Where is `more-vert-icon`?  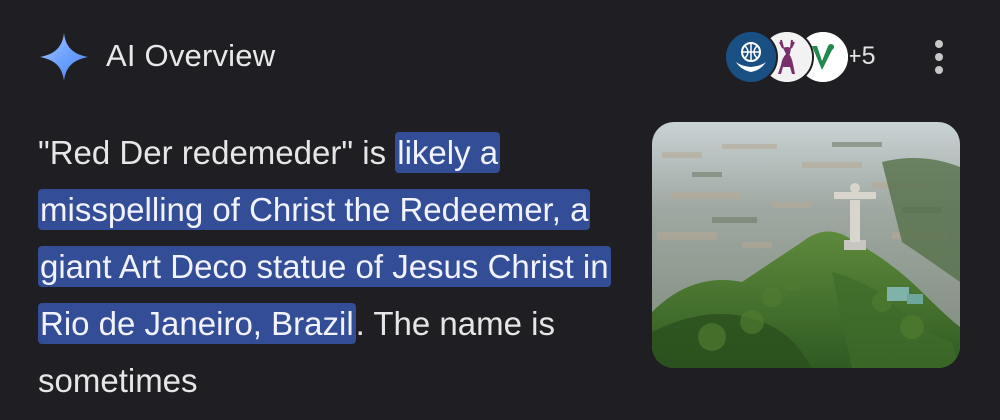 more-vert-icon is located at coordinates (939, 57).